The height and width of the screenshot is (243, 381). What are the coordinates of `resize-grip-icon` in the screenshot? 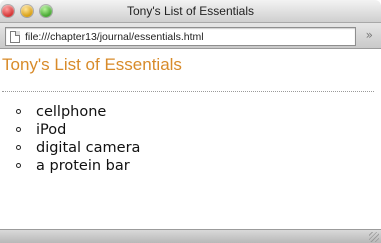 It's located at (374, 237).